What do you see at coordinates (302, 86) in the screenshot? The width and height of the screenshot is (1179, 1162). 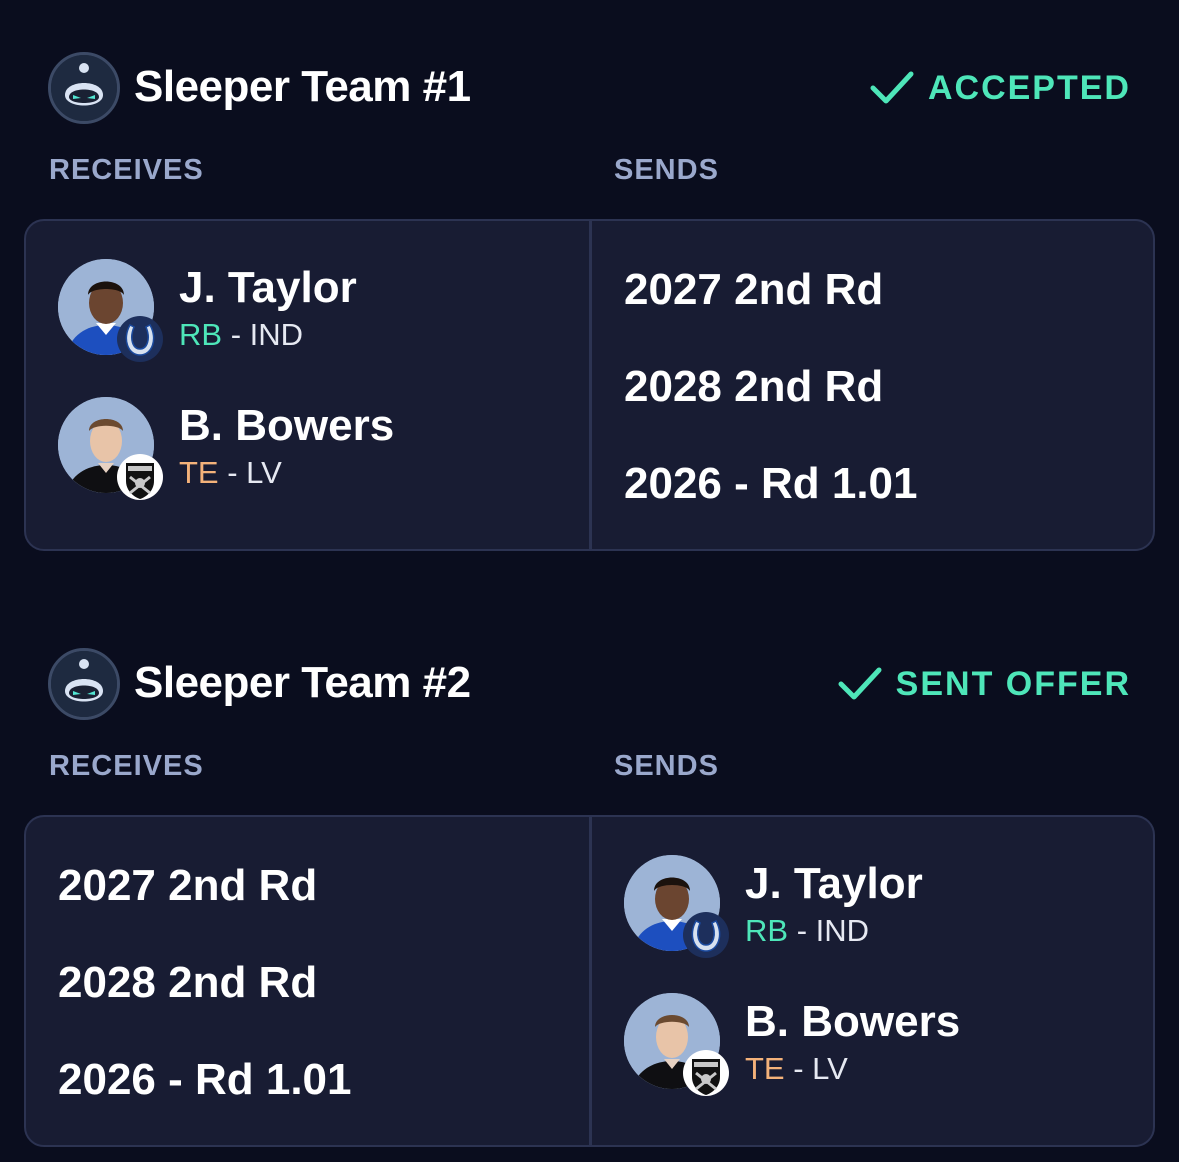 I see `team-name: Sleeper Team #1` at bounding box center [302, 86].